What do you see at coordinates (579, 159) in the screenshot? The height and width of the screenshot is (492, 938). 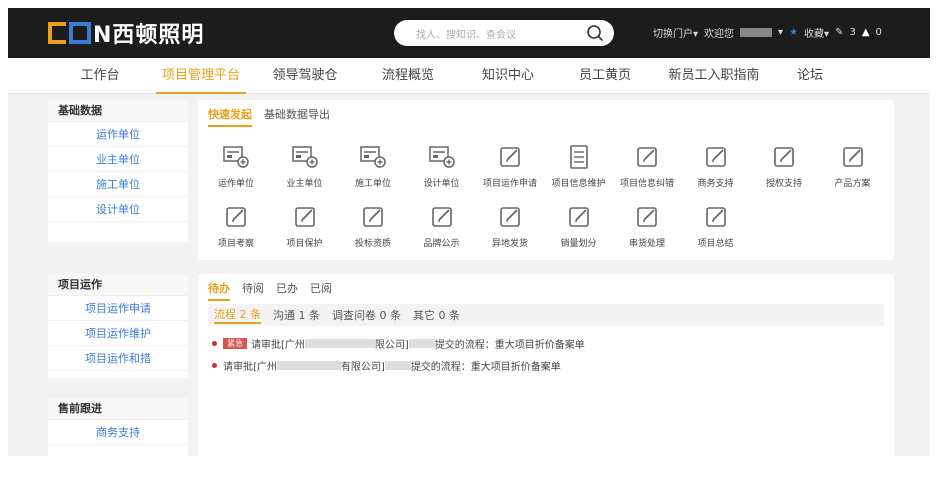 I see `list-doc-icon` at bounding box center [579, 159].